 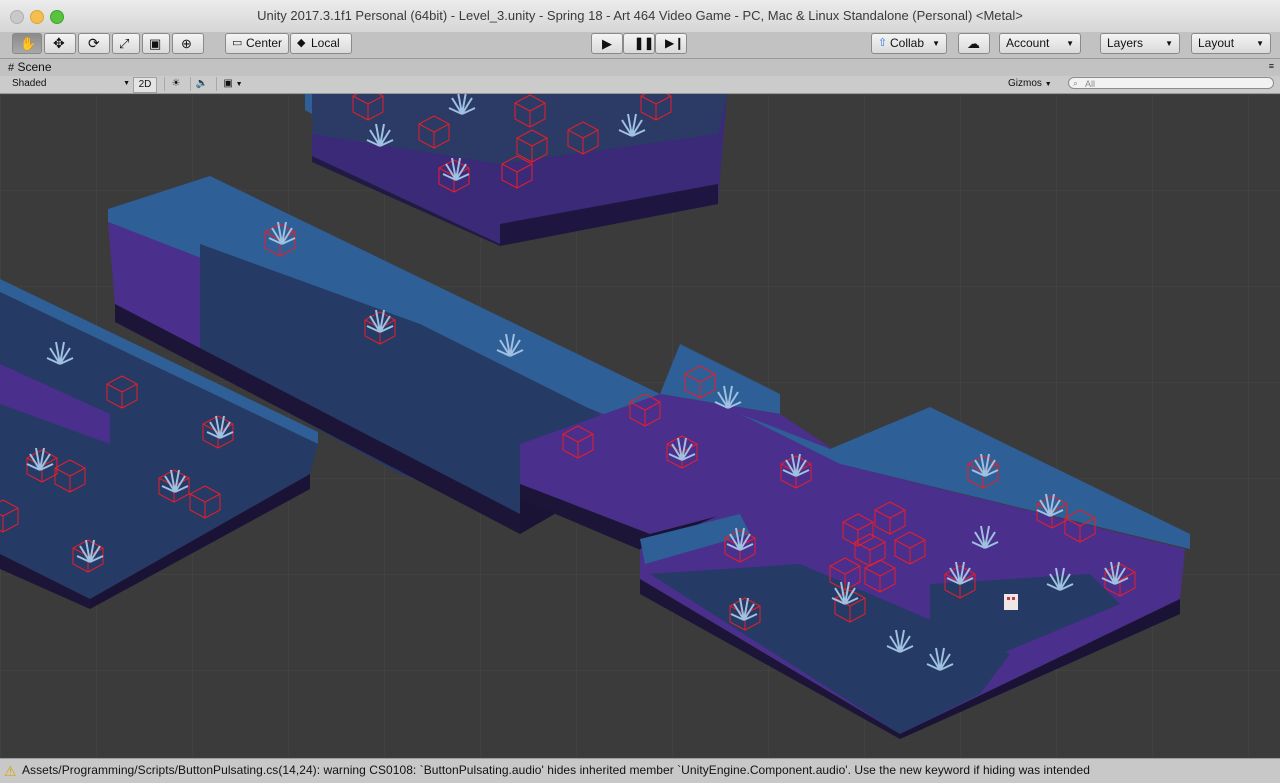 I want to click on hand-tool-button: ✋, so click(x=27, y=43).